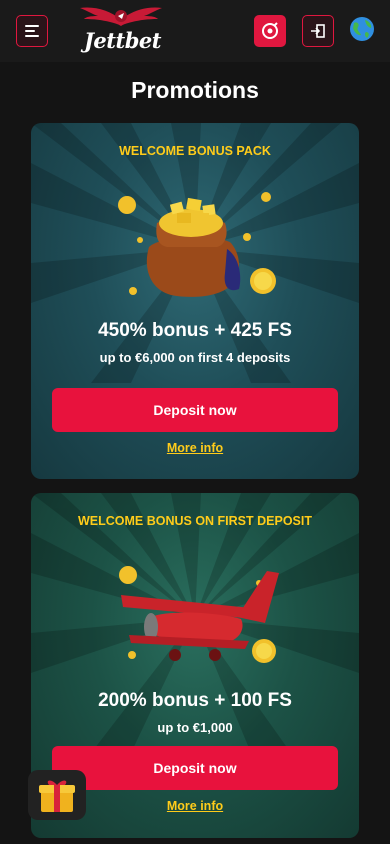 This screenshot has width=390, height=844. What do you see at coordinates (197, 244) in the screenshot?
I see `pot-of-gold-icon` at bounding box center [197, 244].